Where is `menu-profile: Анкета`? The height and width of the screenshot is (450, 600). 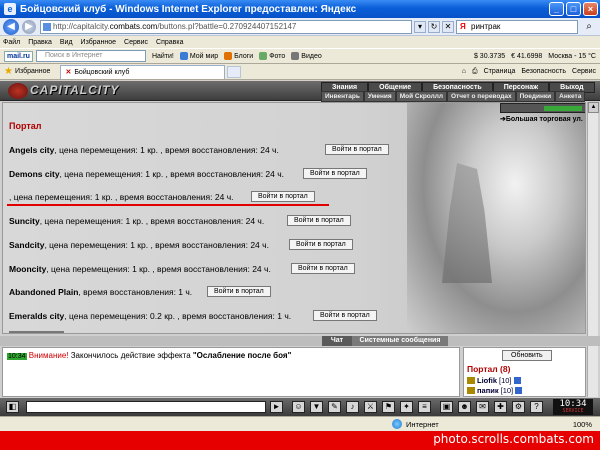
menu-profile: Анкета is located at coordinates (570, 96).